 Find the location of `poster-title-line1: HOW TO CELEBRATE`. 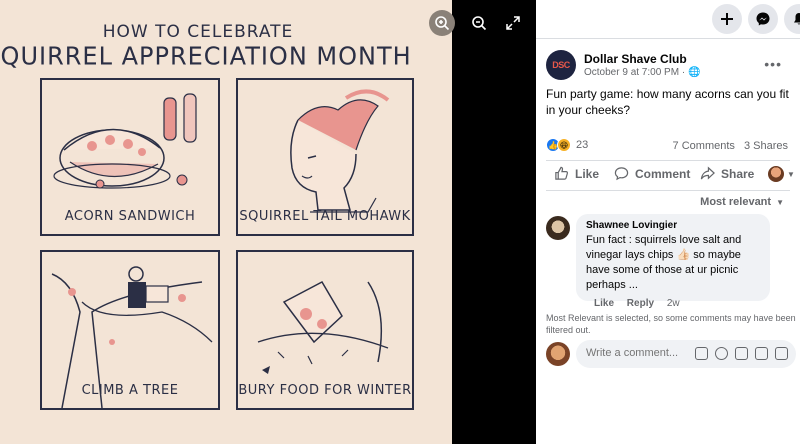

poster-title-line1: HOW TO CELEBRATE is located at coordinates (198, 32).